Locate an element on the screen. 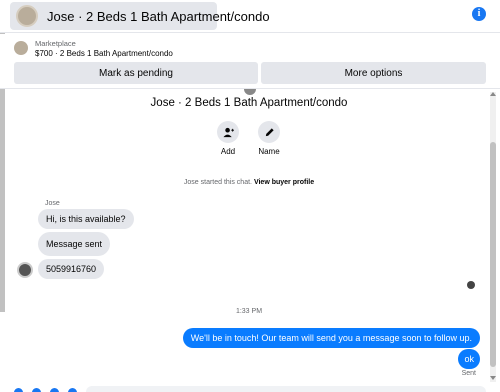 Image resolution: width=500 pixels, height=392 pixels. more-options-button: More options is located at coordinates (373, 73).